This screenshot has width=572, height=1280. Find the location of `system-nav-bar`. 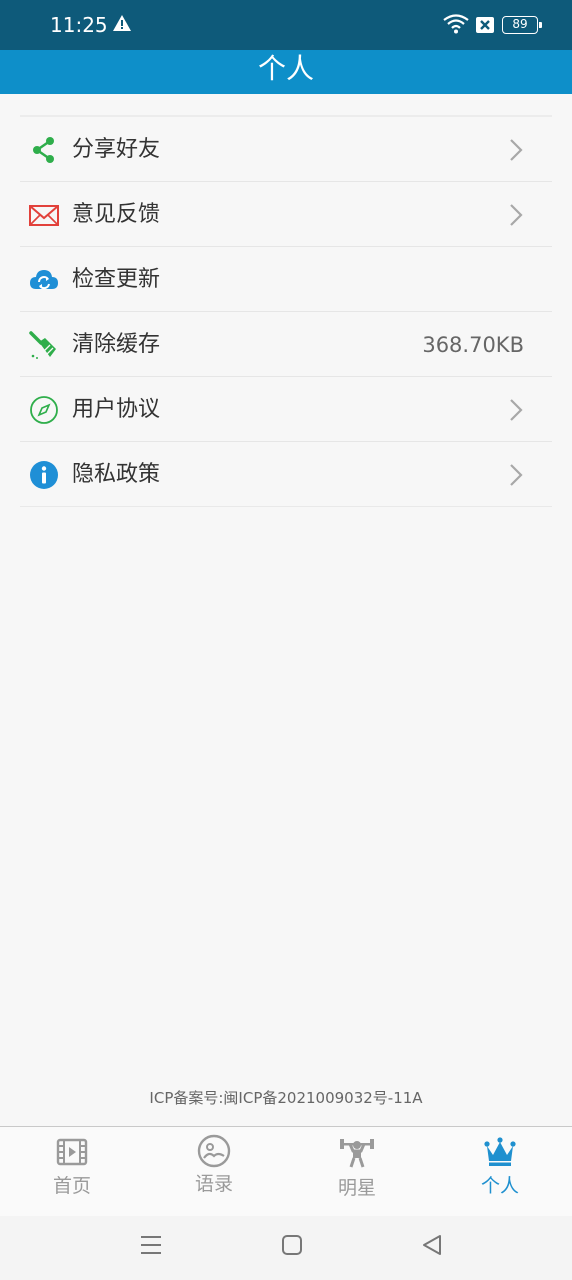

system-nav-bar is located at coordinates (286, 1248).